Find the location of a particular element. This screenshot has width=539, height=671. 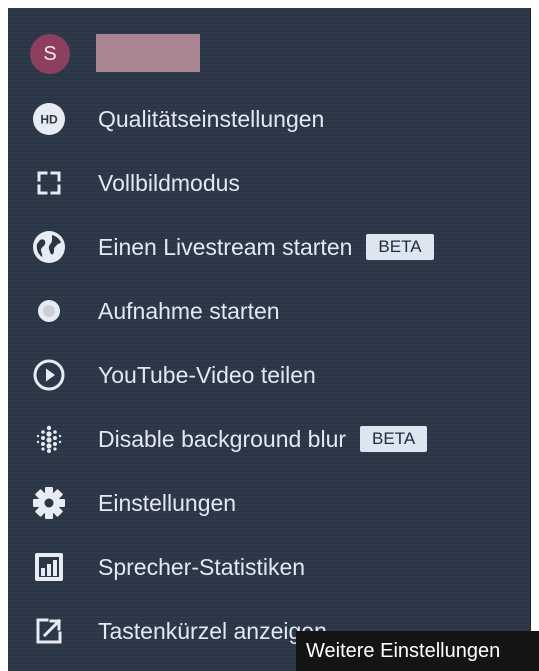

external-link-icon is located at coordinates (49, 631).